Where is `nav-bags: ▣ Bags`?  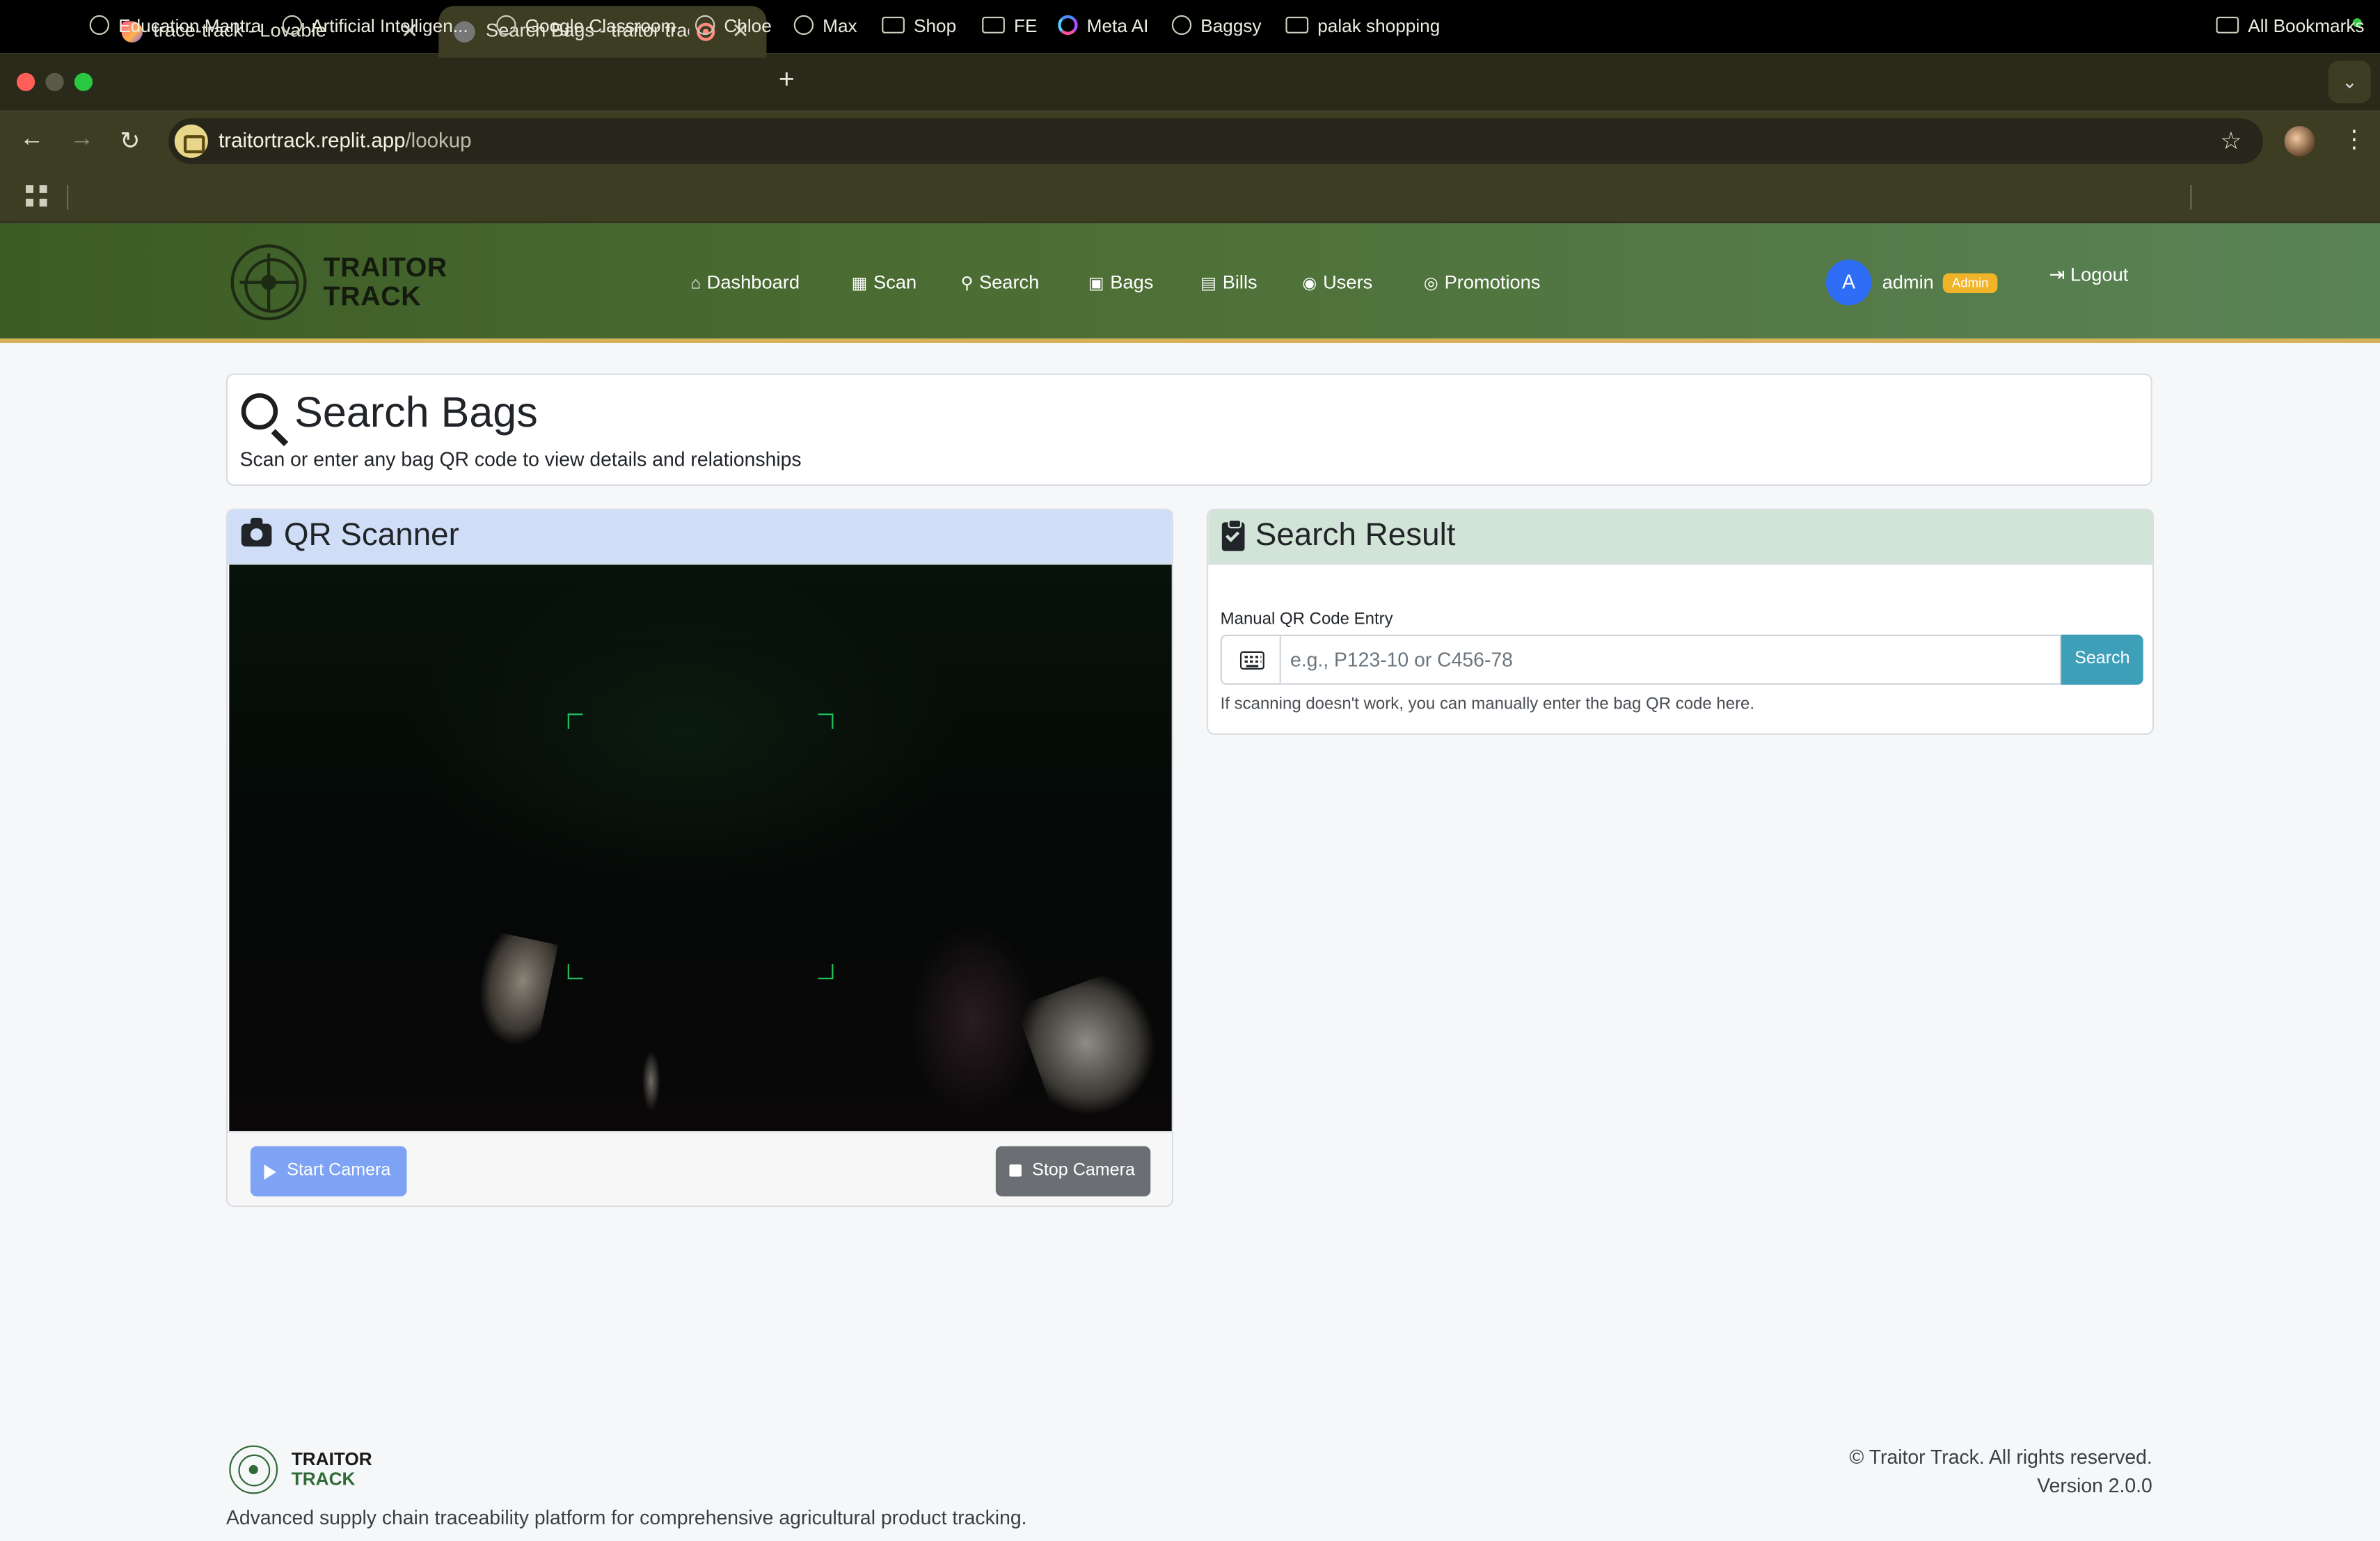
nav-bags: ▣ Bags is located at coordinates (1121, 282).